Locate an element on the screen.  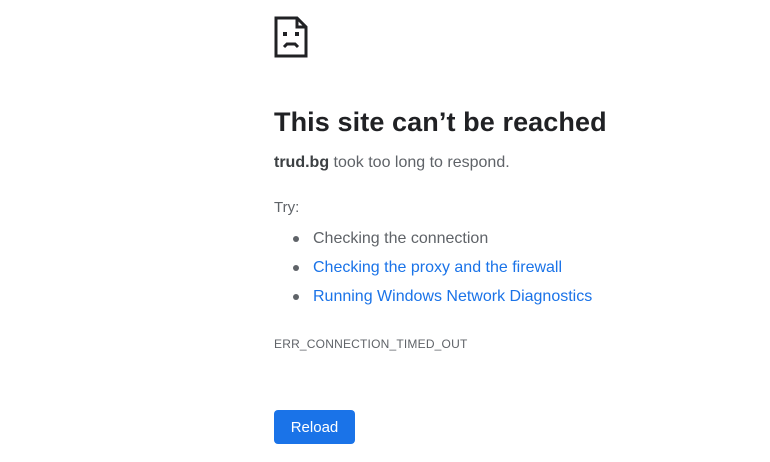
page-title: This site can’t be reached is located at coordinates (440, 122).